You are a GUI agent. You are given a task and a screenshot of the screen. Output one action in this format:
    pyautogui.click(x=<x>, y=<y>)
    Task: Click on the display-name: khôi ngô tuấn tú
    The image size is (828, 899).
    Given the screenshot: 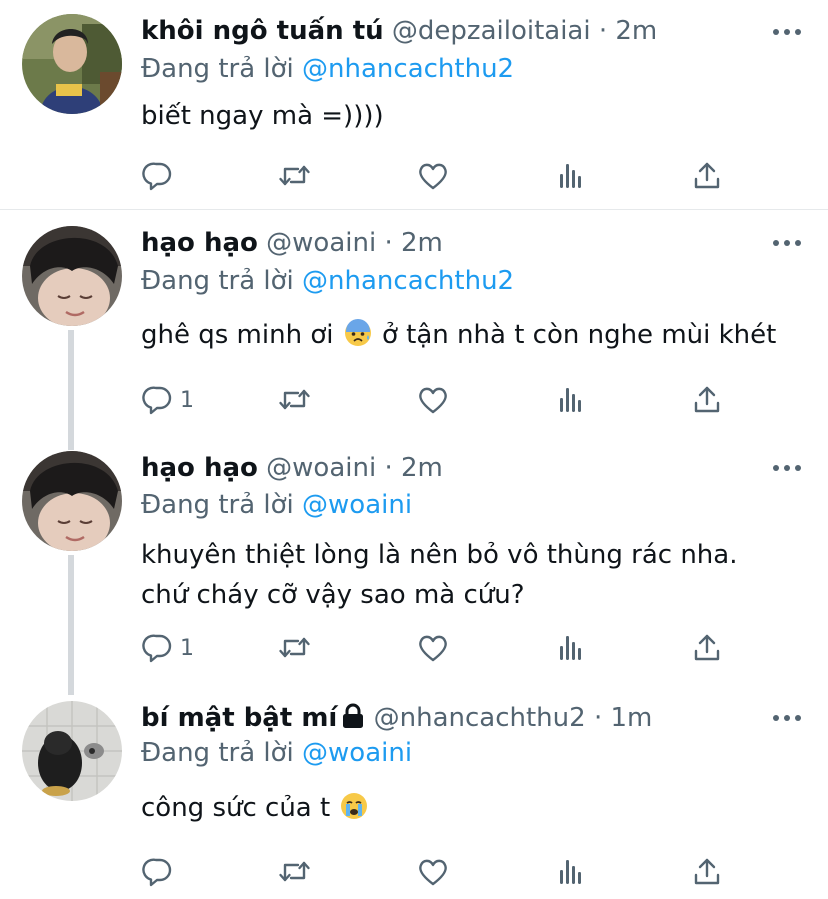 What is the action you would take?
    pyautogui.click(x=262, y=31)
    